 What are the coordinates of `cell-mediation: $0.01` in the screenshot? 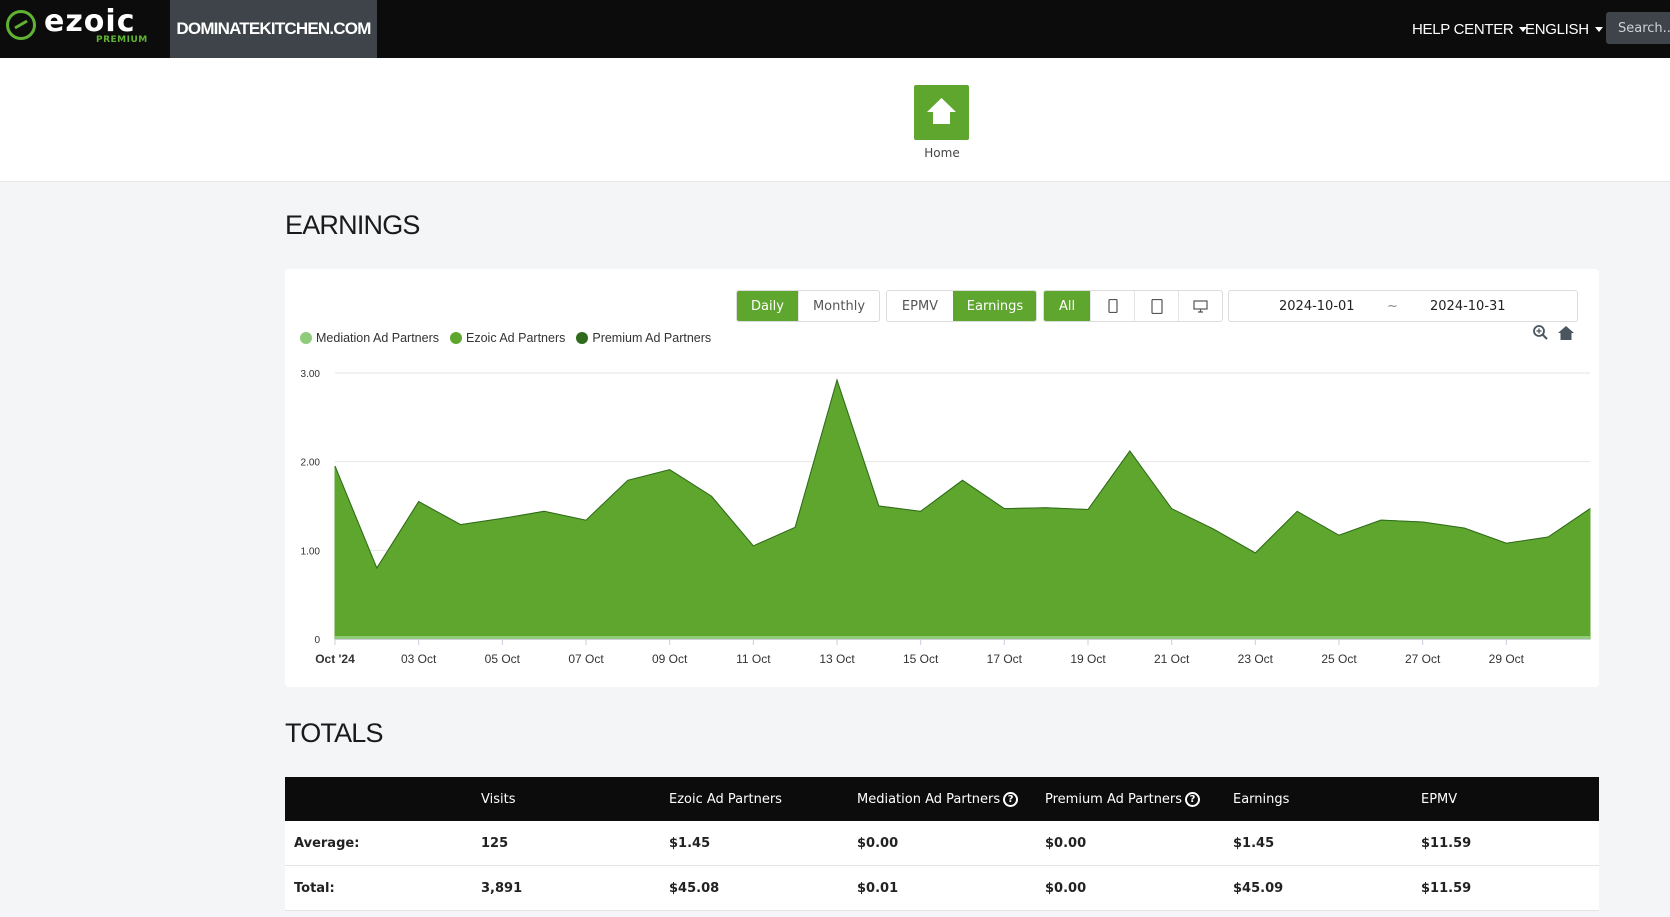 It's located at (878, 888).